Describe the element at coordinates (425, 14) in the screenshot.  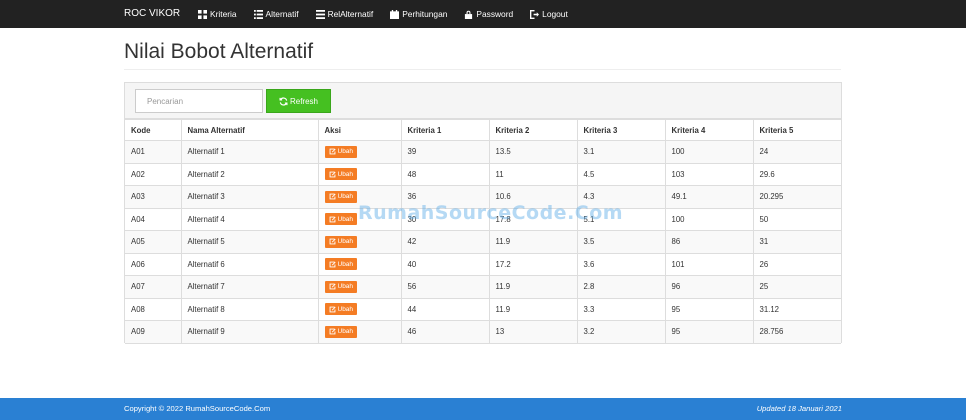
I see `nav-item-label: Perhitungan` at that location.